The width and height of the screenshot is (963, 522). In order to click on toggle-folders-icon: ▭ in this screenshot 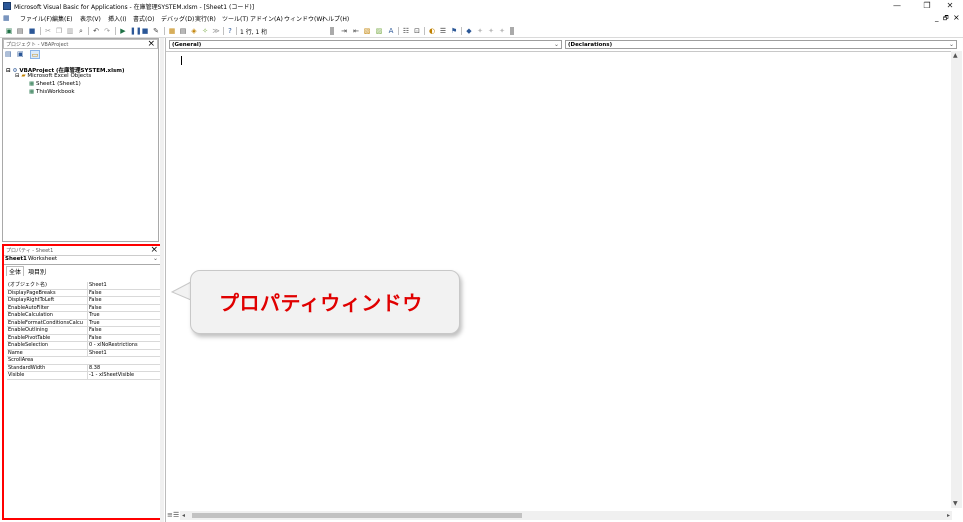, I will do `click(35, 54)`.